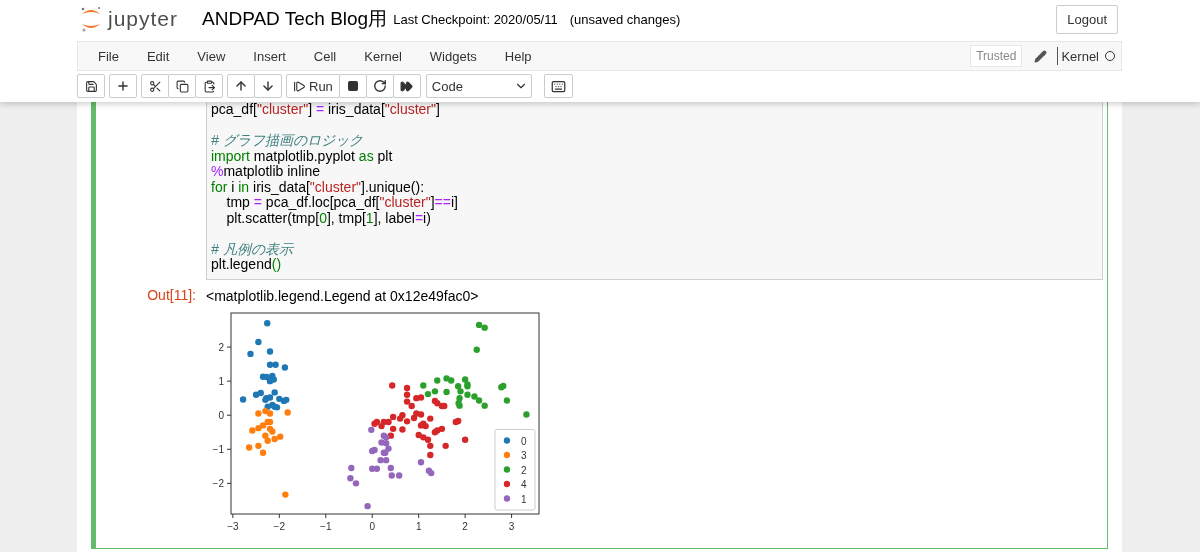 This screenshot has width=1200, height=552. What do you see at coordinates (253, 249) in the screenshot?
I see `code-line: # 凡例の表示` at bounding box center [253, 249].